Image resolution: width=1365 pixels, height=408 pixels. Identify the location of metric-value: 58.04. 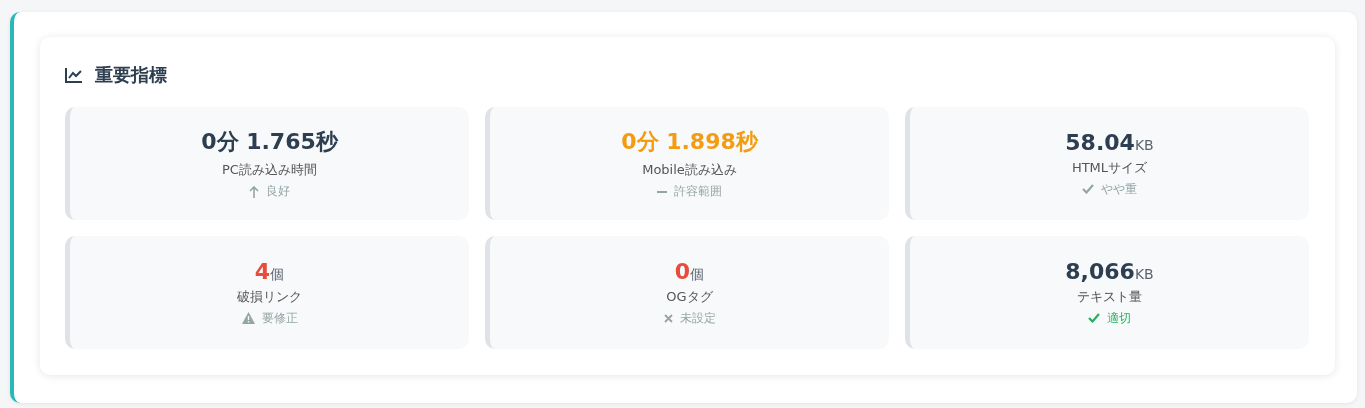
(1100, 142).